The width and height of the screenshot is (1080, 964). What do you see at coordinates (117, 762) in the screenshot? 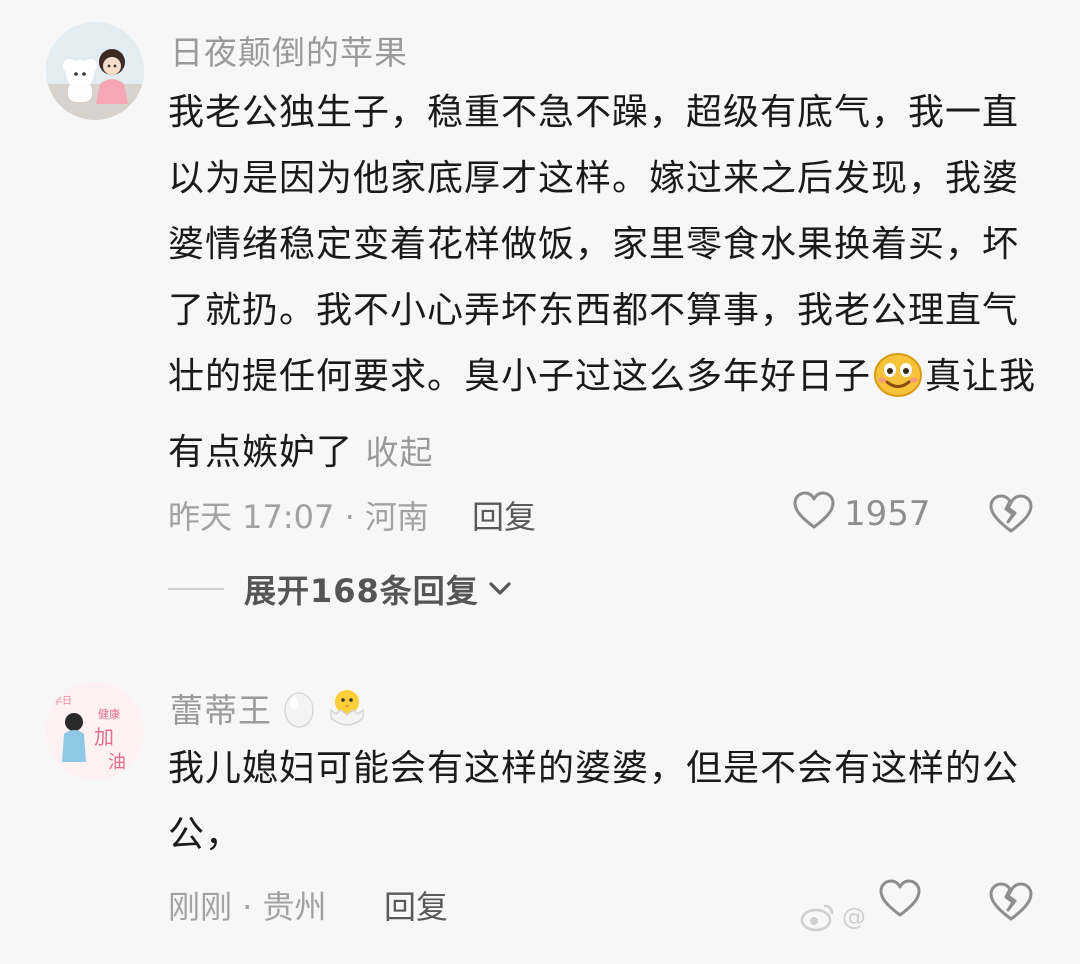
I see `svg-text: 油` at bounding box center [117, 762].